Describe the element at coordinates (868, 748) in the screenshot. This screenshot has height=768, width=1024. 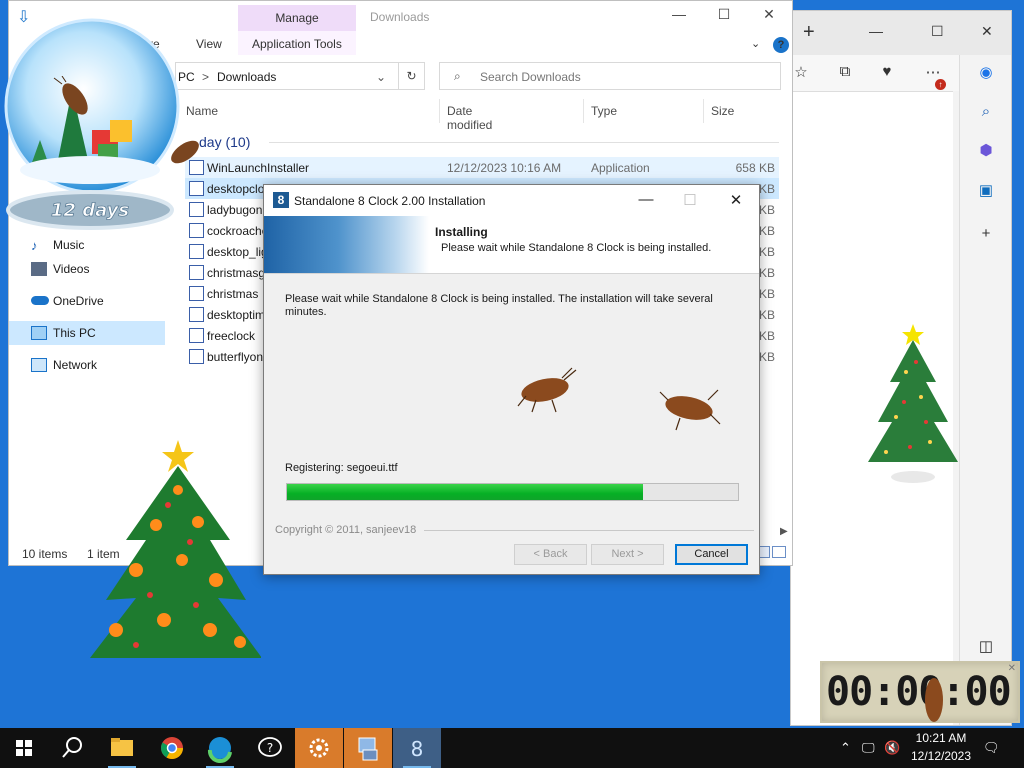
I see `network-tray-icon: 🖵` at that location.